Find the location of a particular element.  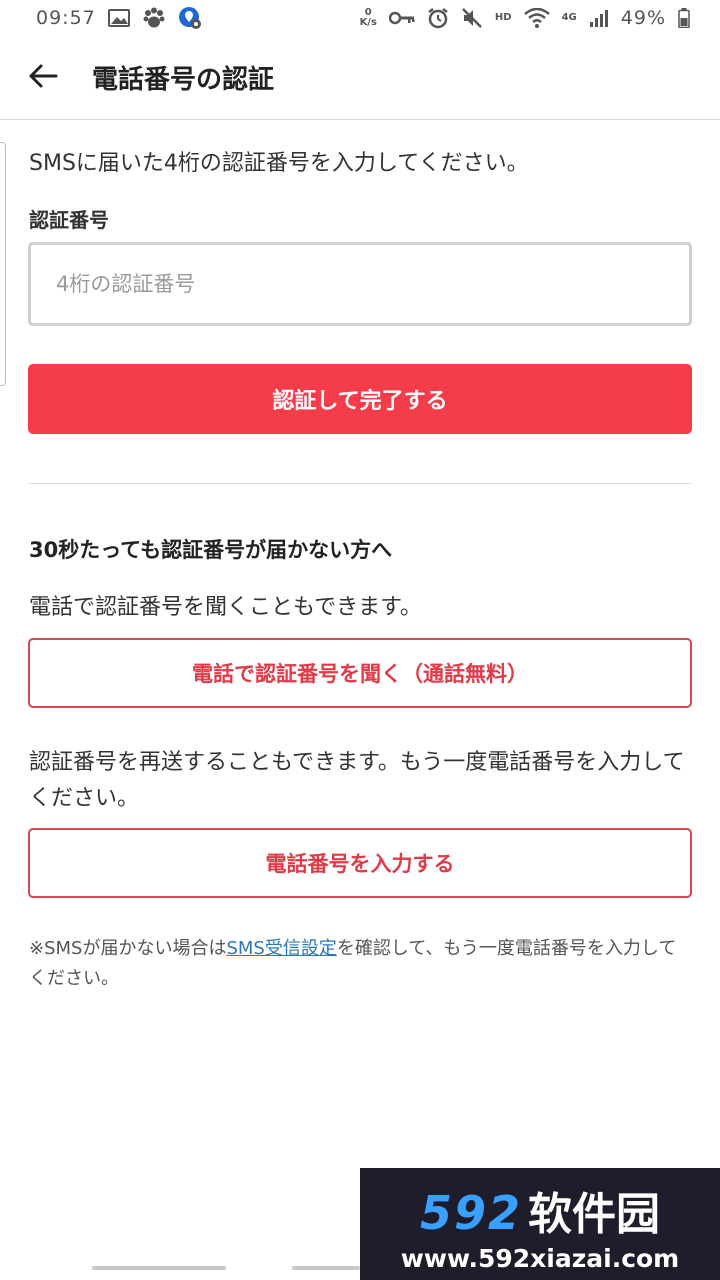

watermark-logo: 592 软件园 is located at coordinates (540, 1210).